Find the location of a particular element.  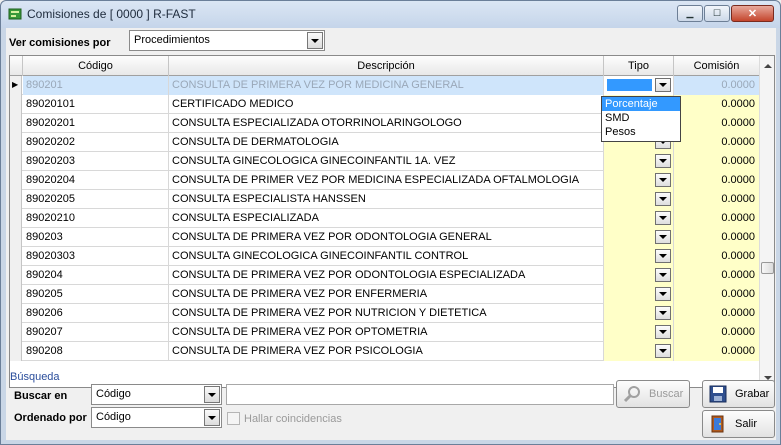

descripcion-cell: CONSULTA DE DERMATOLOGIA is located at coordinates (386, 142).